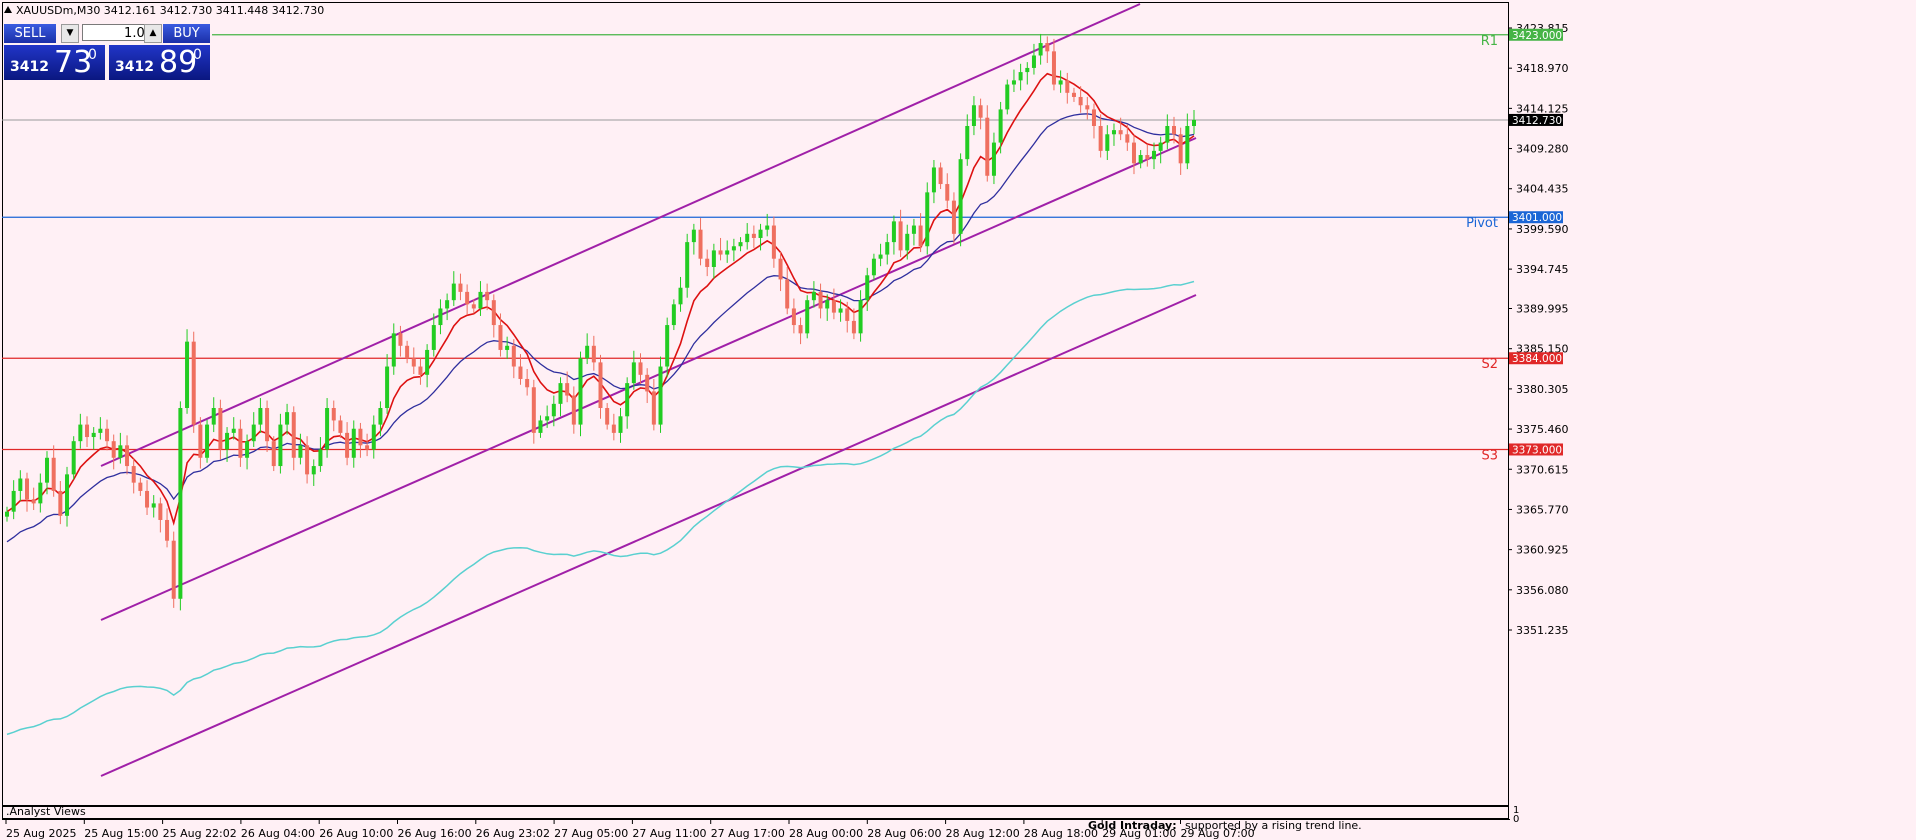 Image resolution: width=1916 pixels, height=840 pixels. Describe the element at coordinates (669, 833) in the screenshot. I see `x-tick-label: 27 Aug 11:00` at that location.